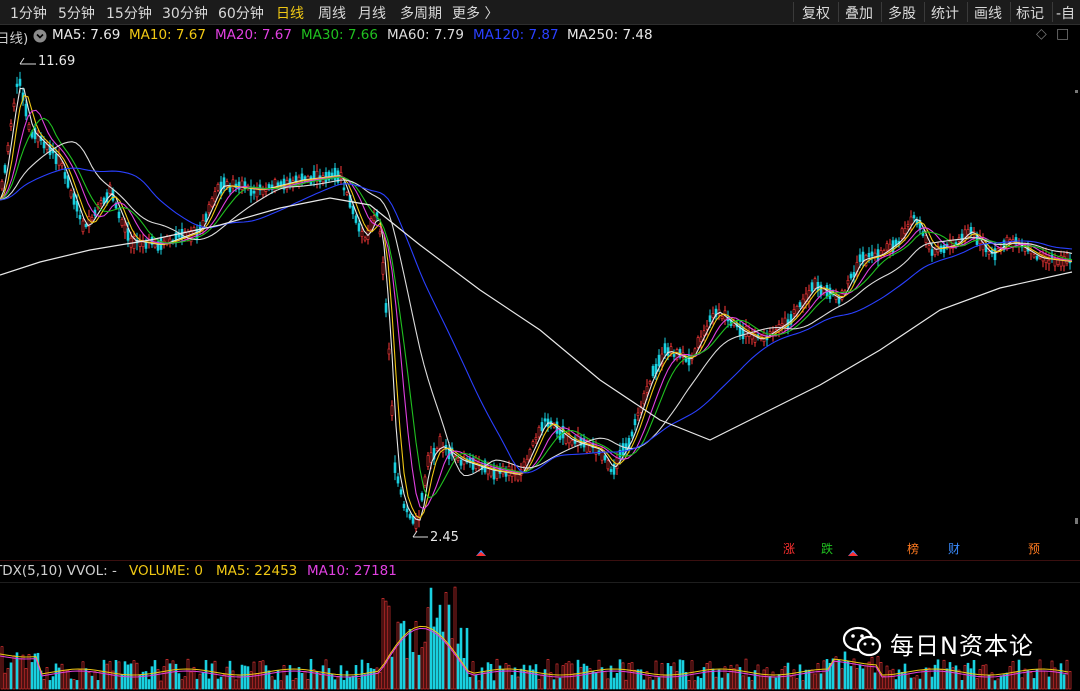  I want to click on event-marker-forecast: 预, so click(1034, 549).